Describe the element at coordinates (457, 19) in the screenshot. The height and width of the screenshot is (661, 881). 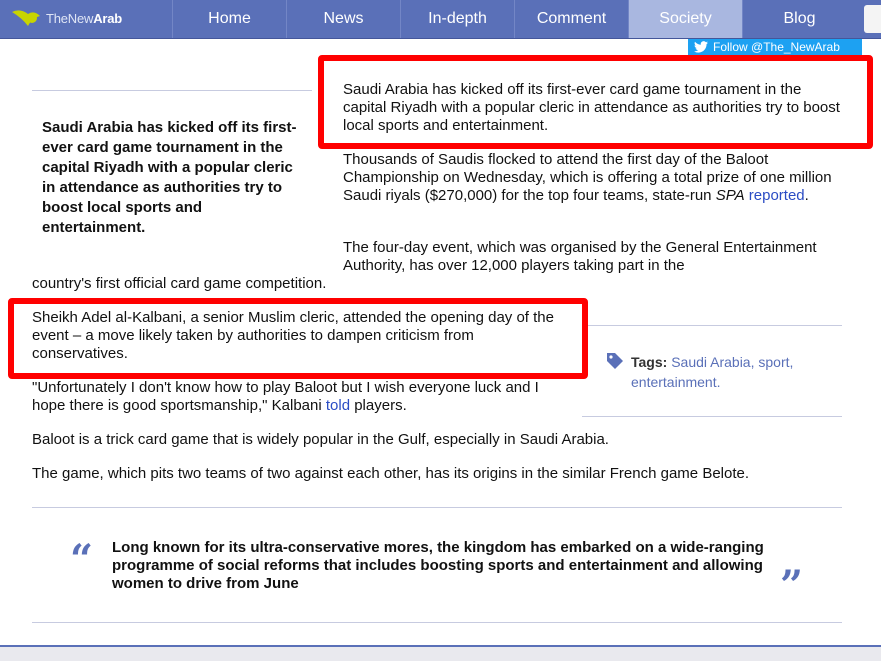
I see `nav-in-depth: In-depth` at that location.